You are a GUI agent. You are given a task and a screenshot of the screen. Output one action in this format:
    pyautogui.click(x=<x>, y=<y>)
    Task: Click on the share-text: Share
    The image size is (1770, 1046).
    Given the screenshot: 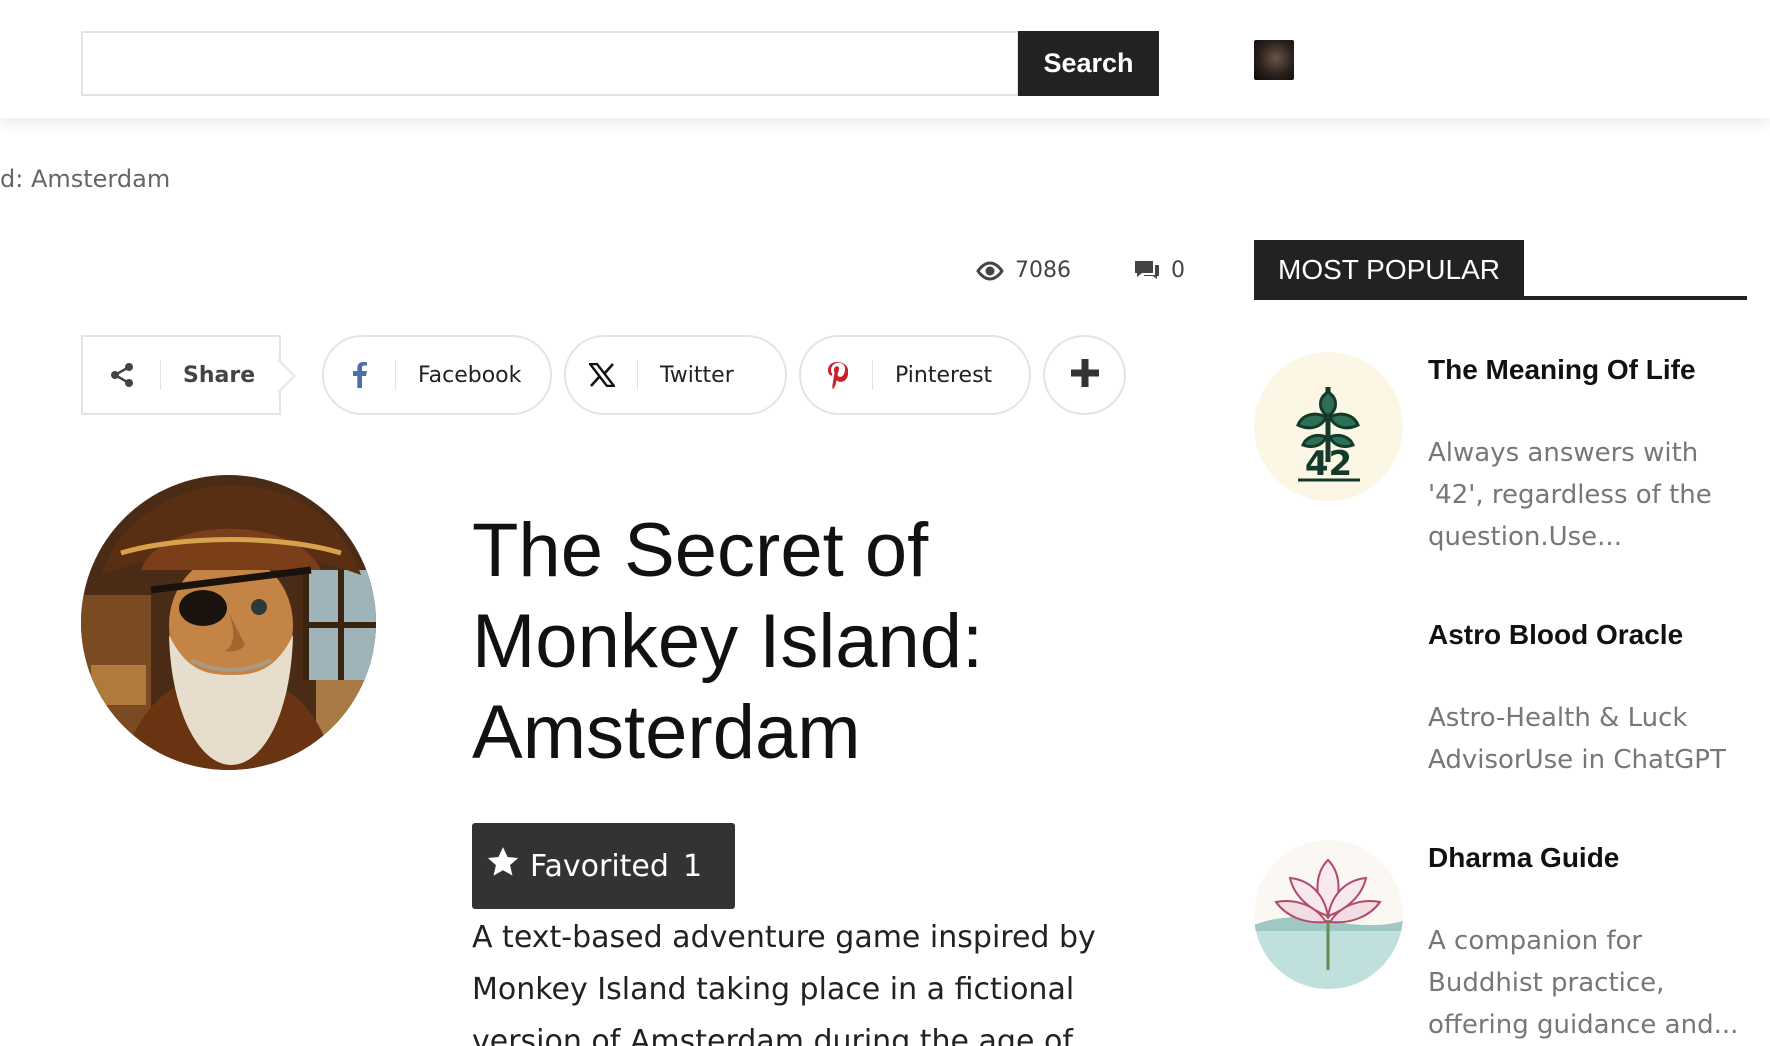 What is the action you would take?
    pyautogui.click(x=219, y=375)
    